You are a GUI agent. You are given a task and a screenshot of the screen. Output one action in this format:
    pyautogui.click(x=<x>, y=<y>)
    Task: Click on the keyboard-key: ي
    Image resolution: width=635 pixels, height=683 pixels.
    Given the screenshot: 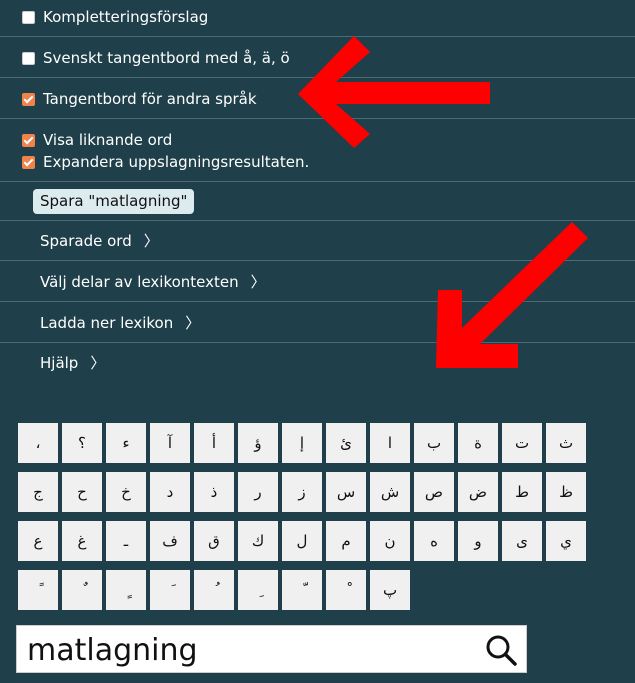 What is the action you would take?
    pyautogui.click(x=566, y=541)
    